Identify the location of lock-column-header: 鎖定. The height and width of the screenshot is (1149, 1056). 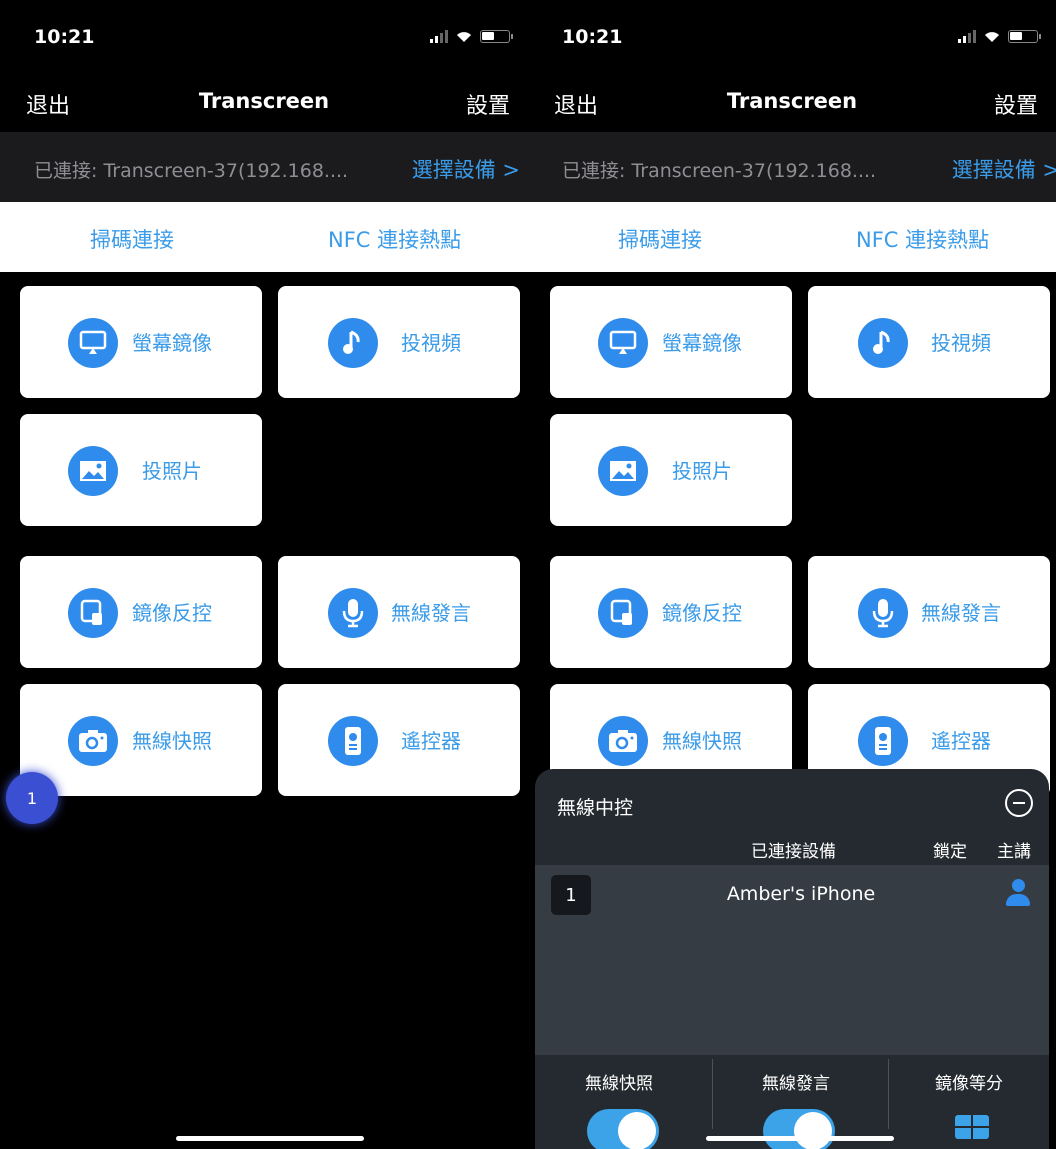
(950, 852).